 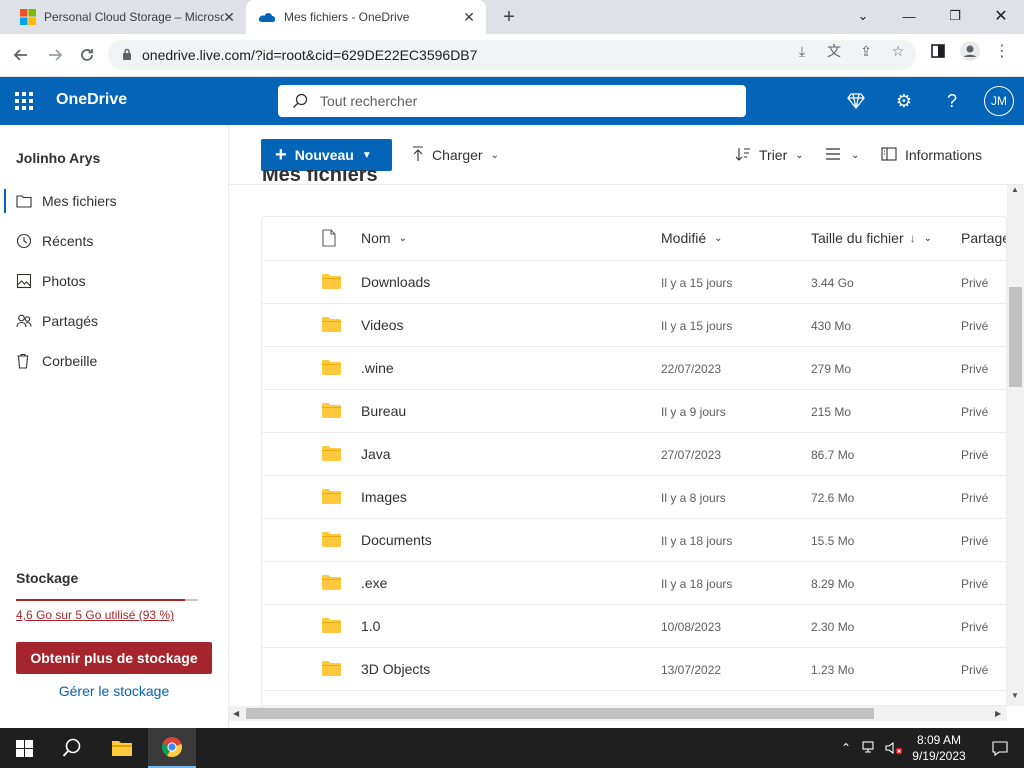 I want to click on manage-storage-link: Gérer le stockage, so click(x=114, y=691).